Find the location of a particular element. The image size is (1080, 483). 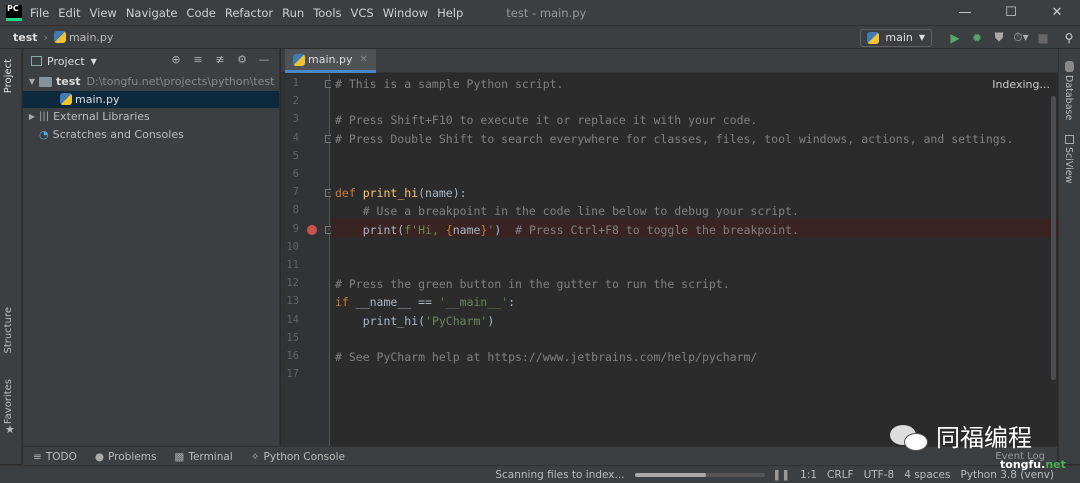

coverage-icon: ⛊ is located at coordinates (999, 37).